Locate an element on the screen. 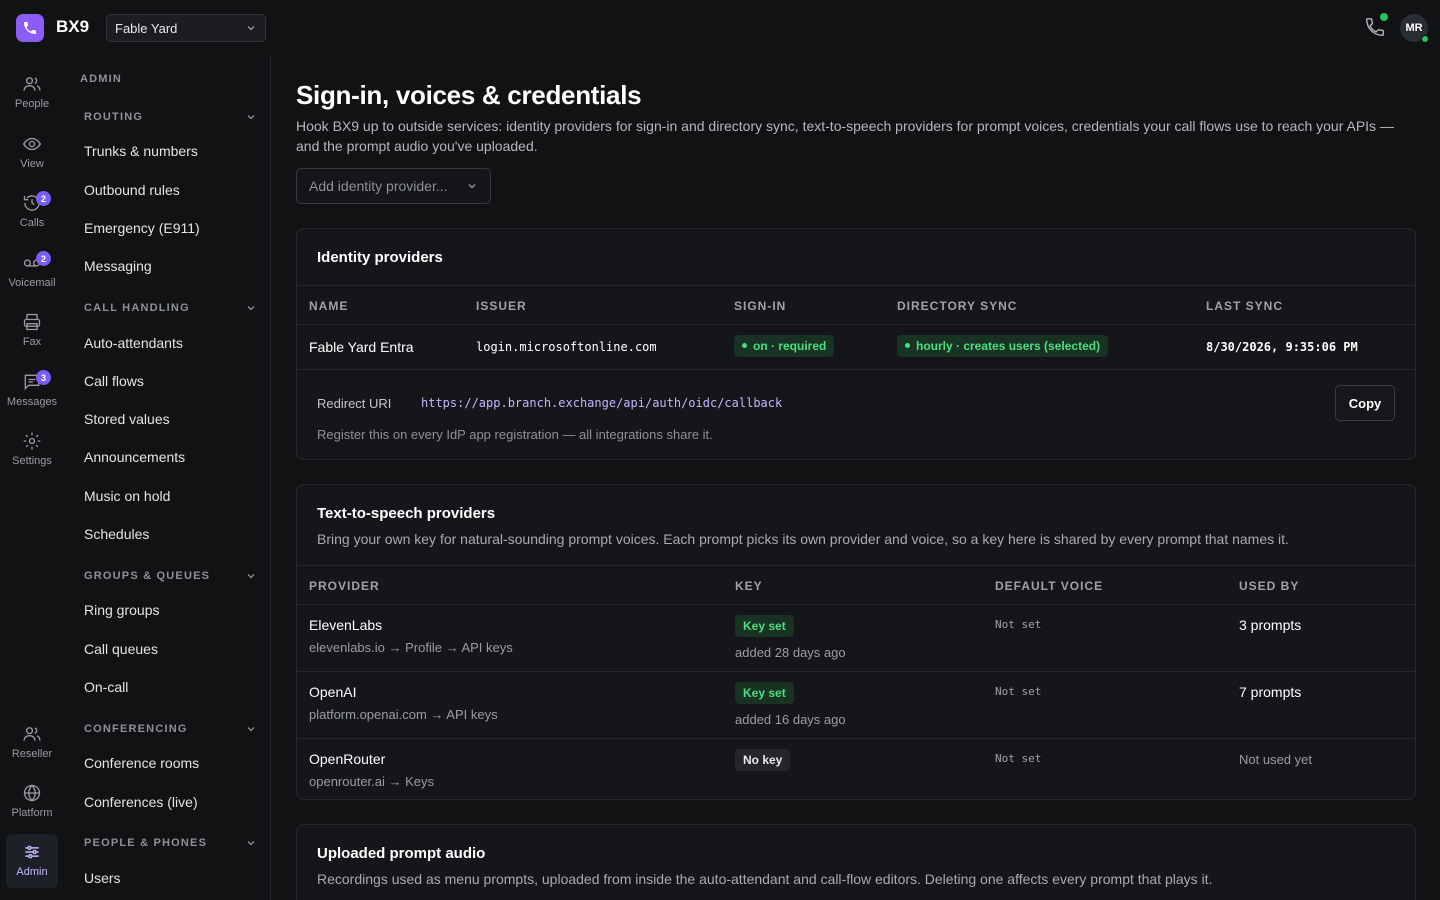  column-header: PROVIDER is located at coordinates (344, 586).